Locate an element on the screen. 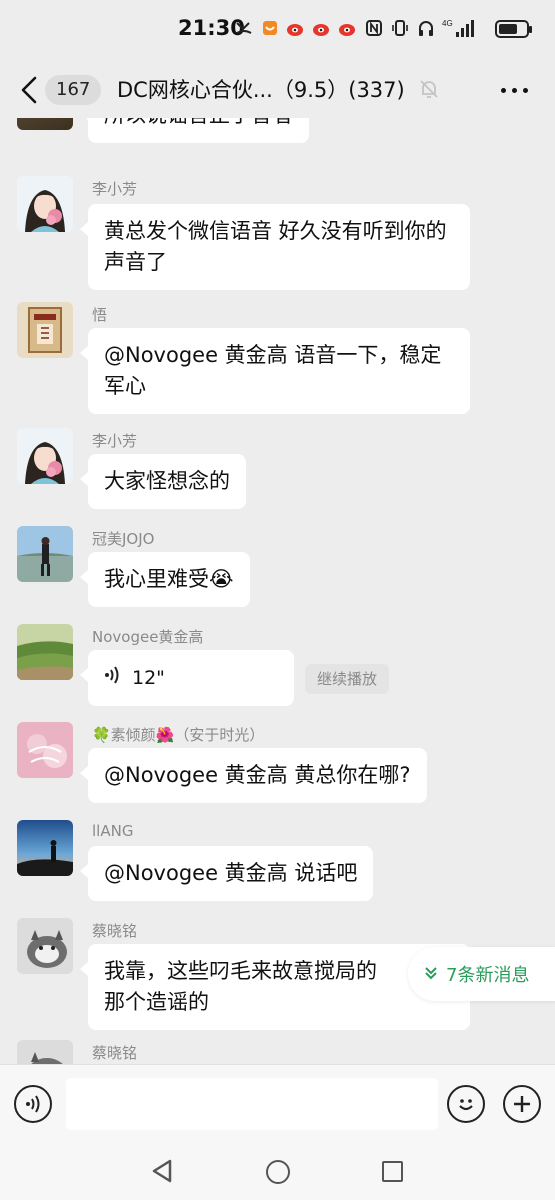  input-bar is located at coordinates (277, 1103).